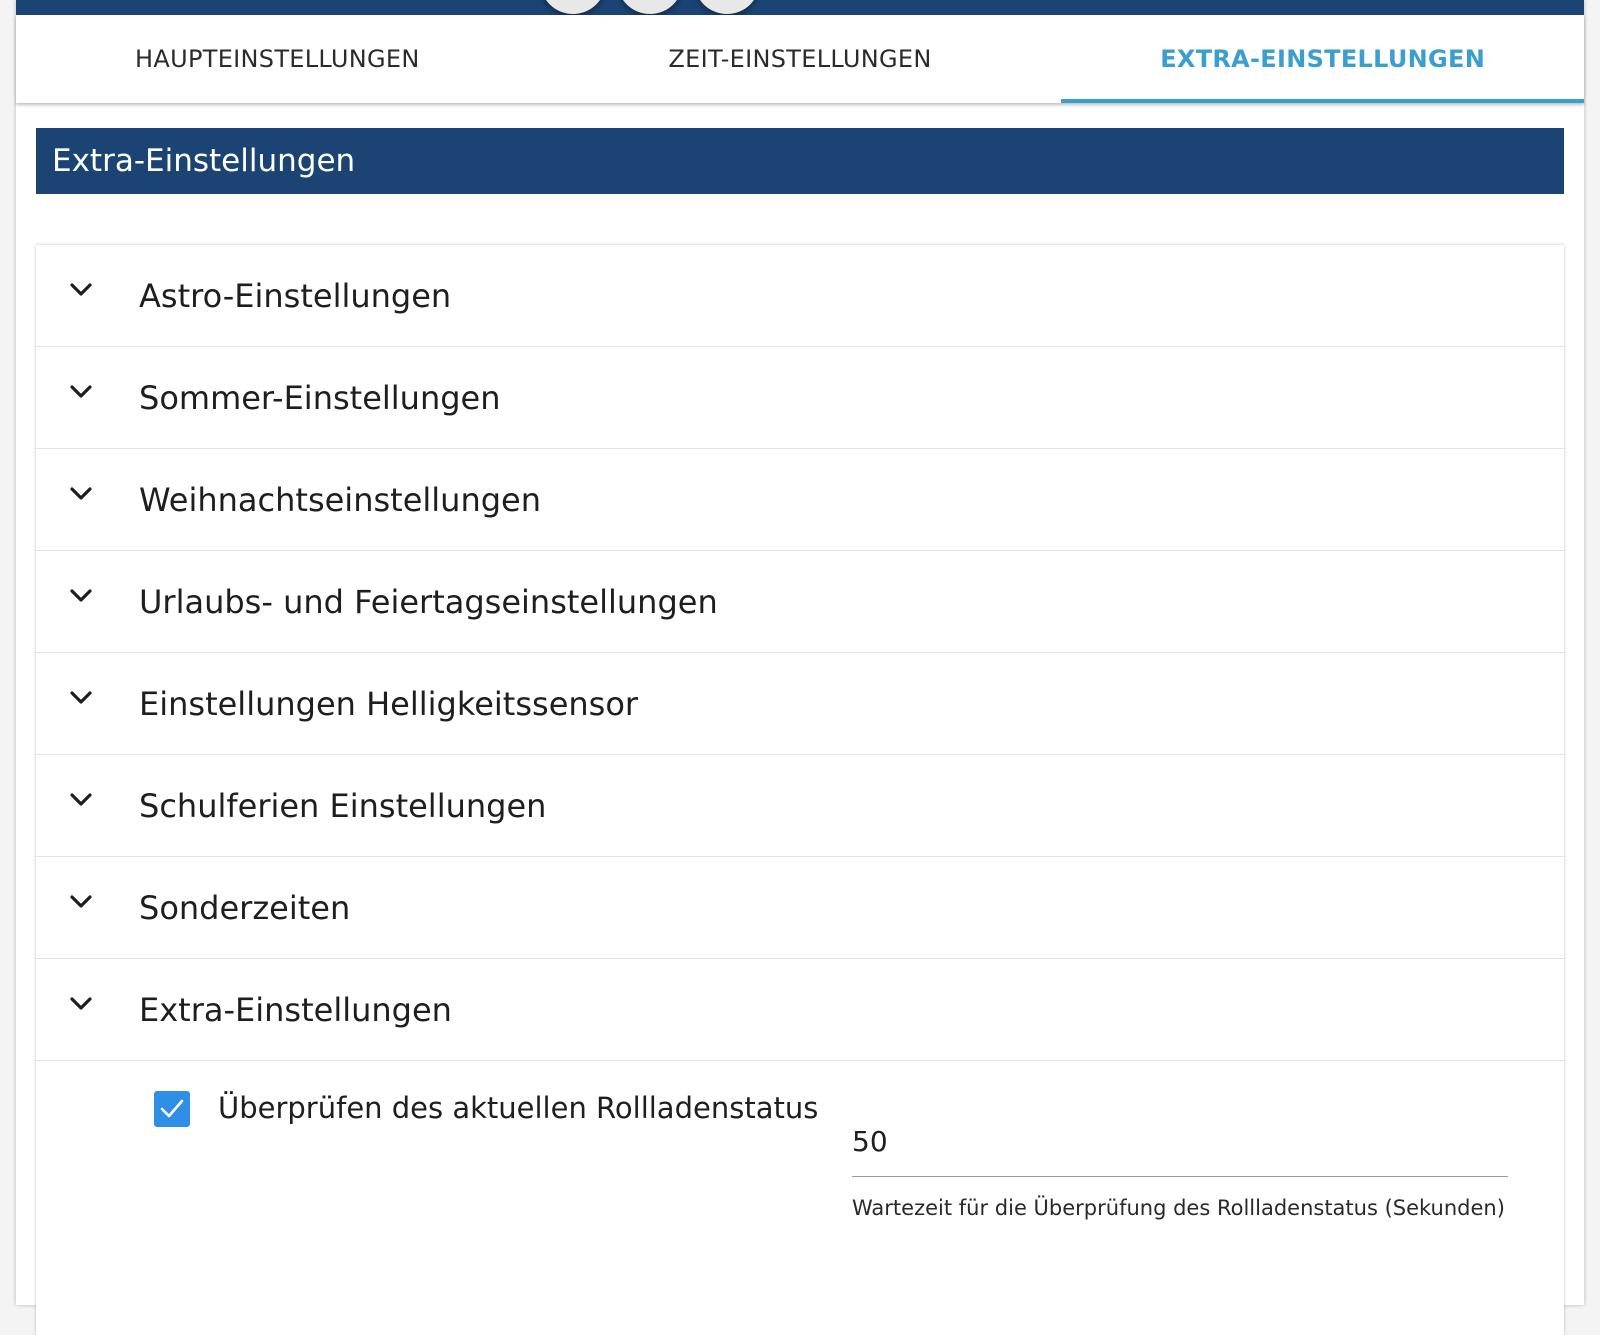 The width and height of the screenshot is (1600, 1335). What do you see at coordinates (204, 161) in the screenshot?
I see `section-title-text: Extra-Einstellungen` at bounding box center [204, 161].